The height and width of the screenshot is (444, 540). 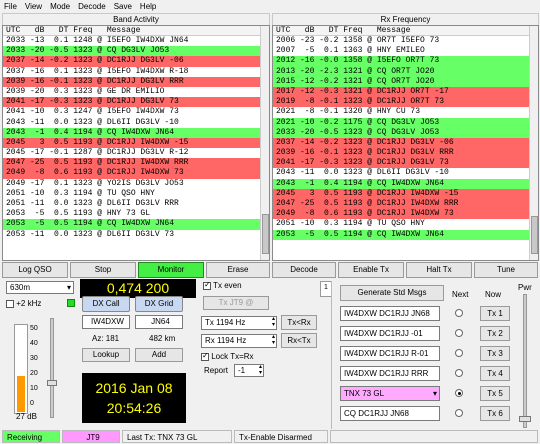 What do you see at coordinates (136, 204) in the screenshot?
I see `band-activity-row: 2051 -11 0.0 1323 @ DL6II DG3LV RRR` at bounding box center [136, 204].